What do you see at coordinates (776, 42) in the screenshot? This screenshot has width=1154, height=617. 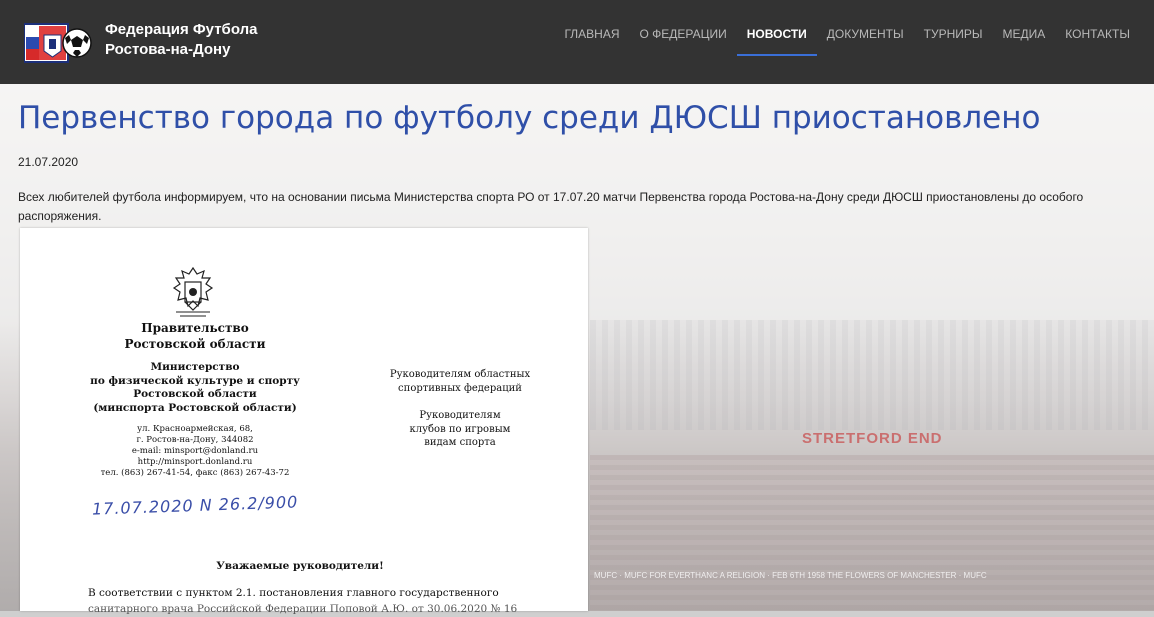 I see `nav-item-news: НОВОСТИ` at bounding box center [776, 42].